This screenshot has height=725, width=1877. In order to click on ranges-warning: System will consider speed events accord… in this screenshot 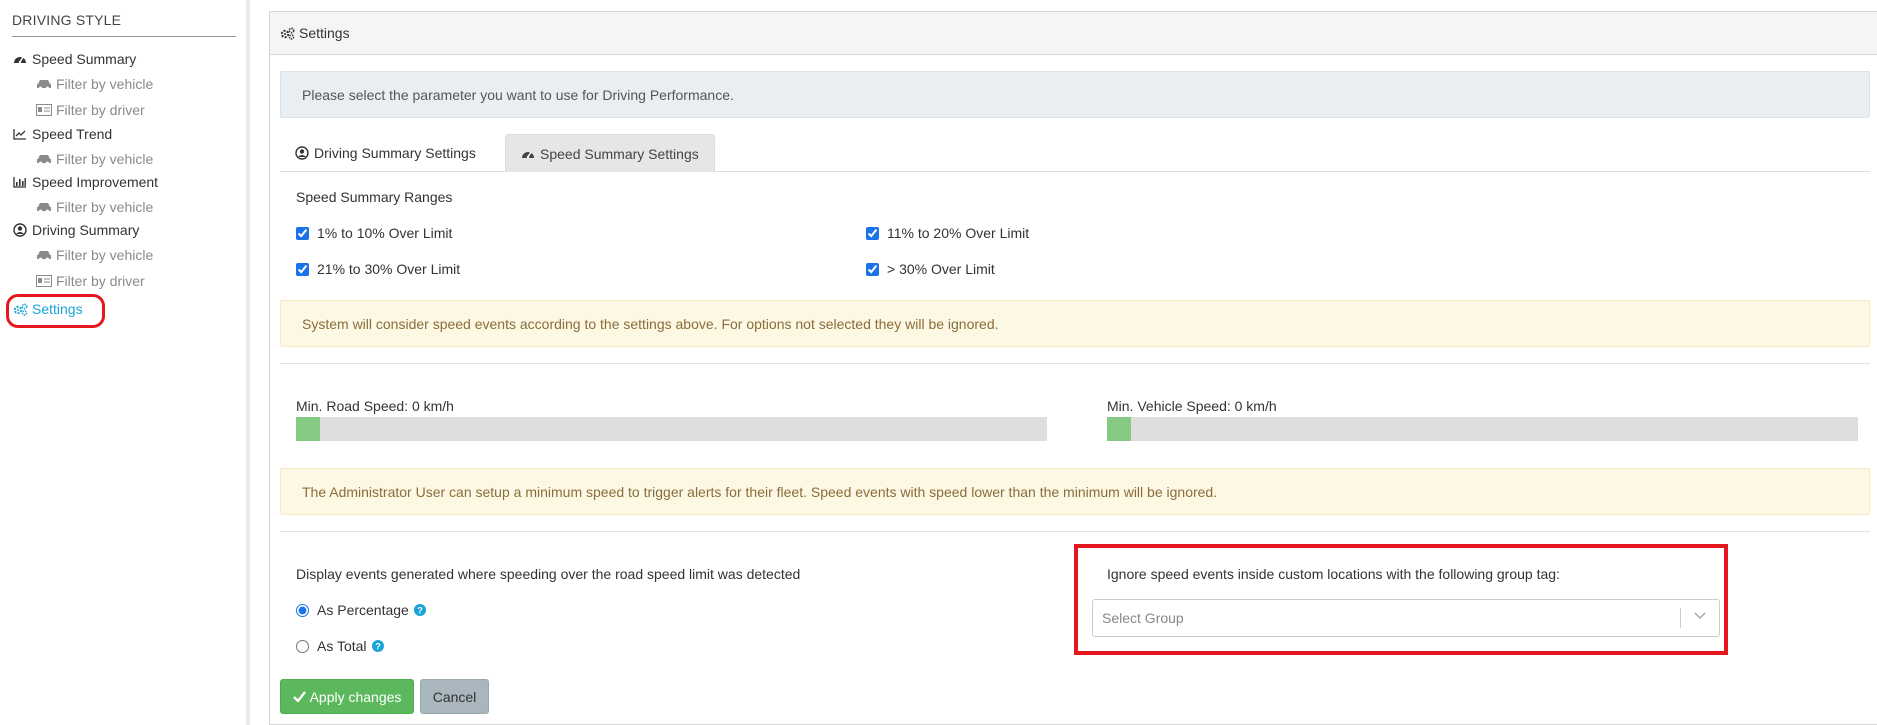, I will do `click(1075, 323)`.